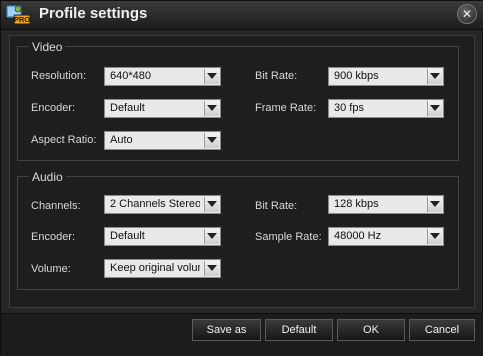 The height and width of the screenshot is (356, 483). I want to click on video-encoder-value: Default, so click(127, 108).